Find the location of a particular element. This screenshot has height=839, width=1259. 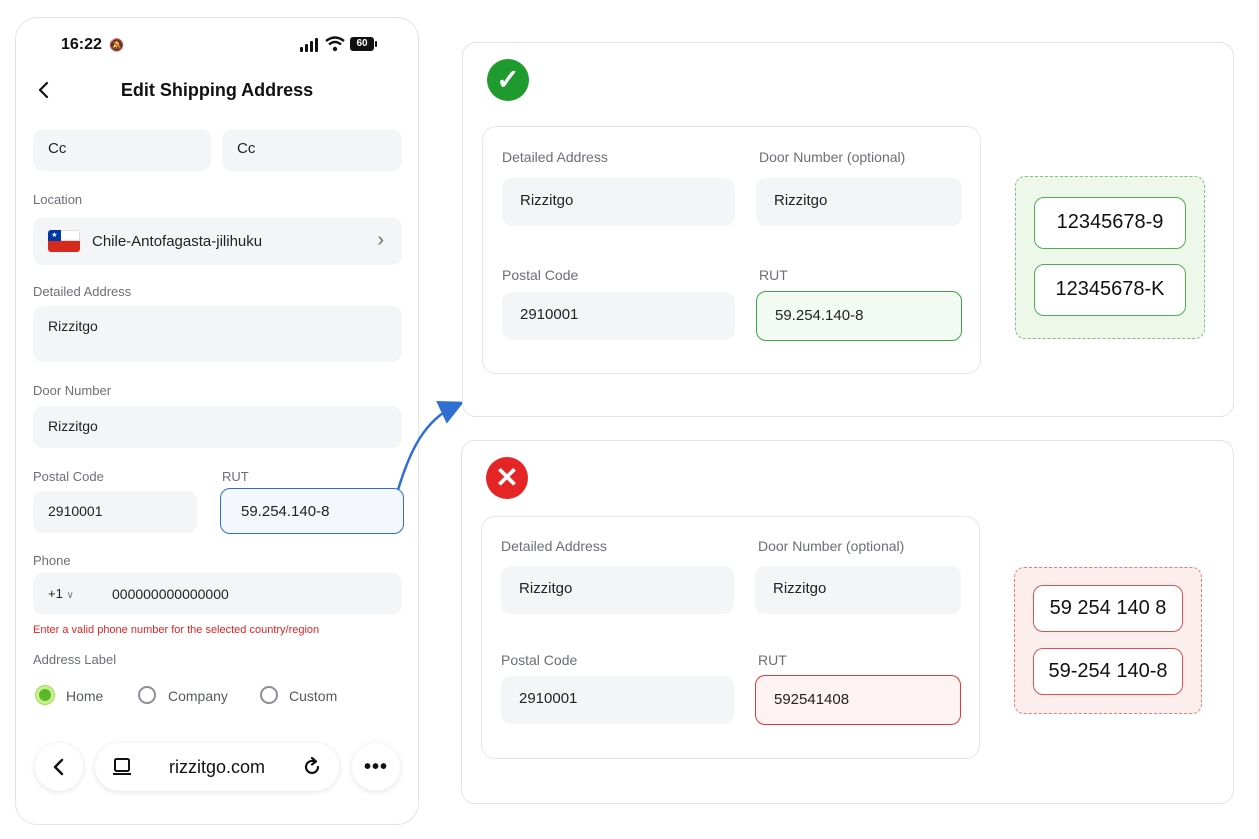

valid-sample-2: 12345678-K is located at coordinates (1110, 290).